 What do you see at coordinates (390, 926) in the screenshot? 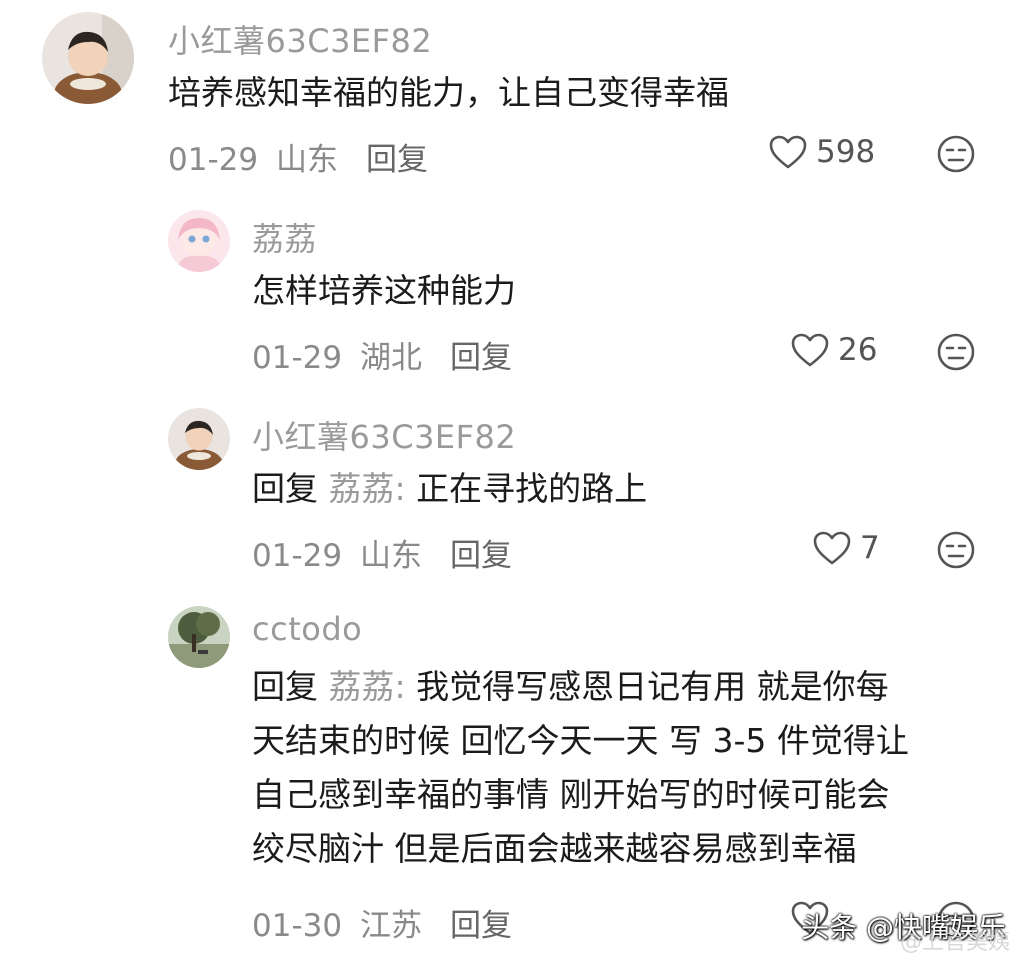
I see `comment-location: 江苏` at bounding box center [390, 926].